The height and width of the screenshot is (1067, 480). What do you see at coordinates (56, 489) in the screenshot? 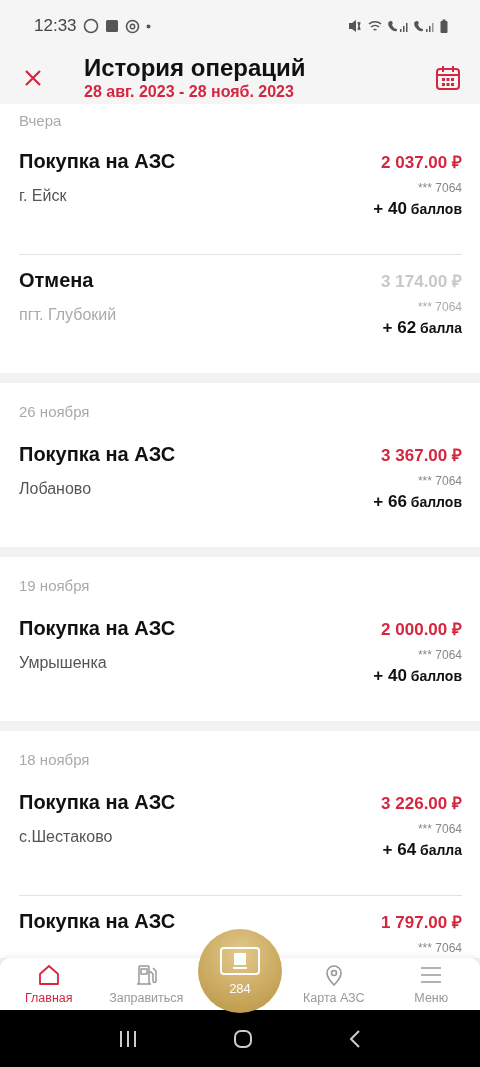
I see `operation-place: Лобаново` at bounding box center [56, 489].